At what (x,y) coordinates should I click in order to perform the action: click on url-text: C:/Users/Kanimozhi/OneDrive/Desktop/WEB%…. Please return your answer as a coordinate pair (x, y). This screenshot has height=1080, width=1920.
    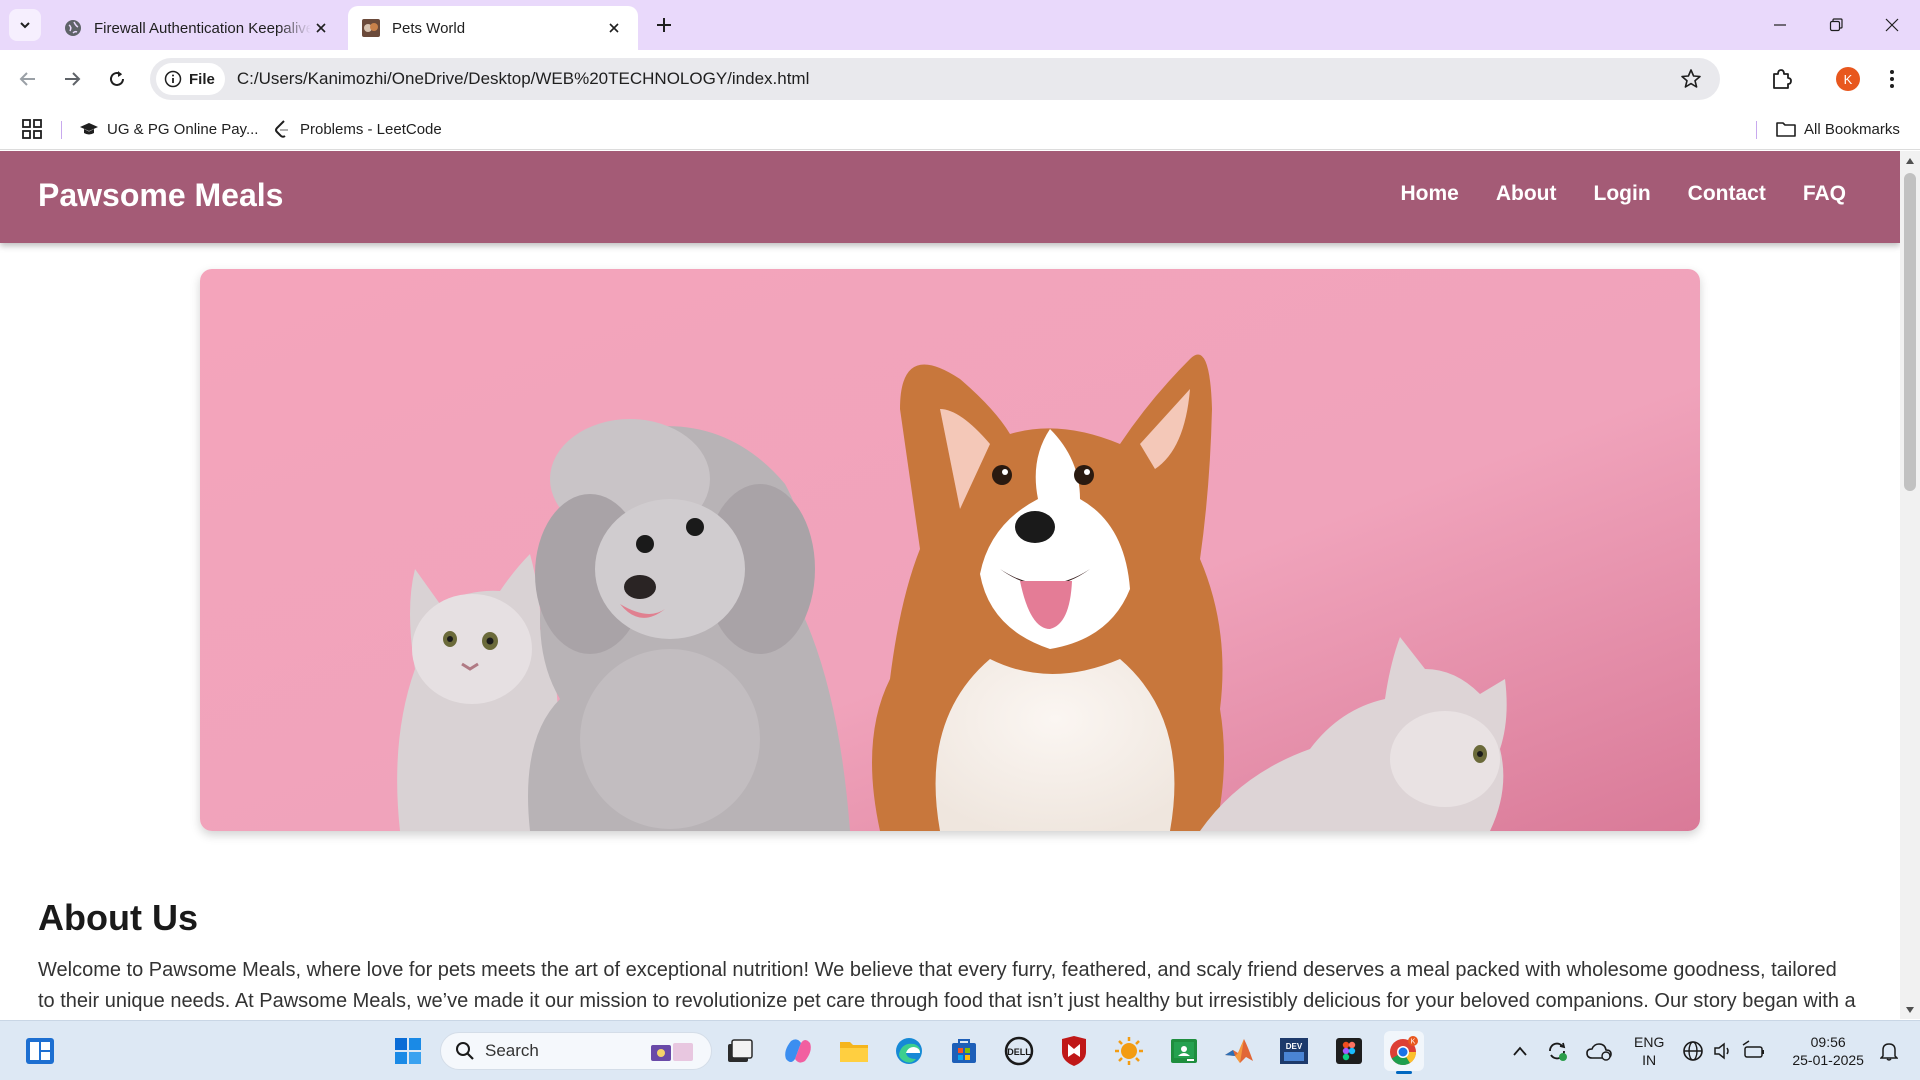
    Looking at the image, I should click on (523, 79).